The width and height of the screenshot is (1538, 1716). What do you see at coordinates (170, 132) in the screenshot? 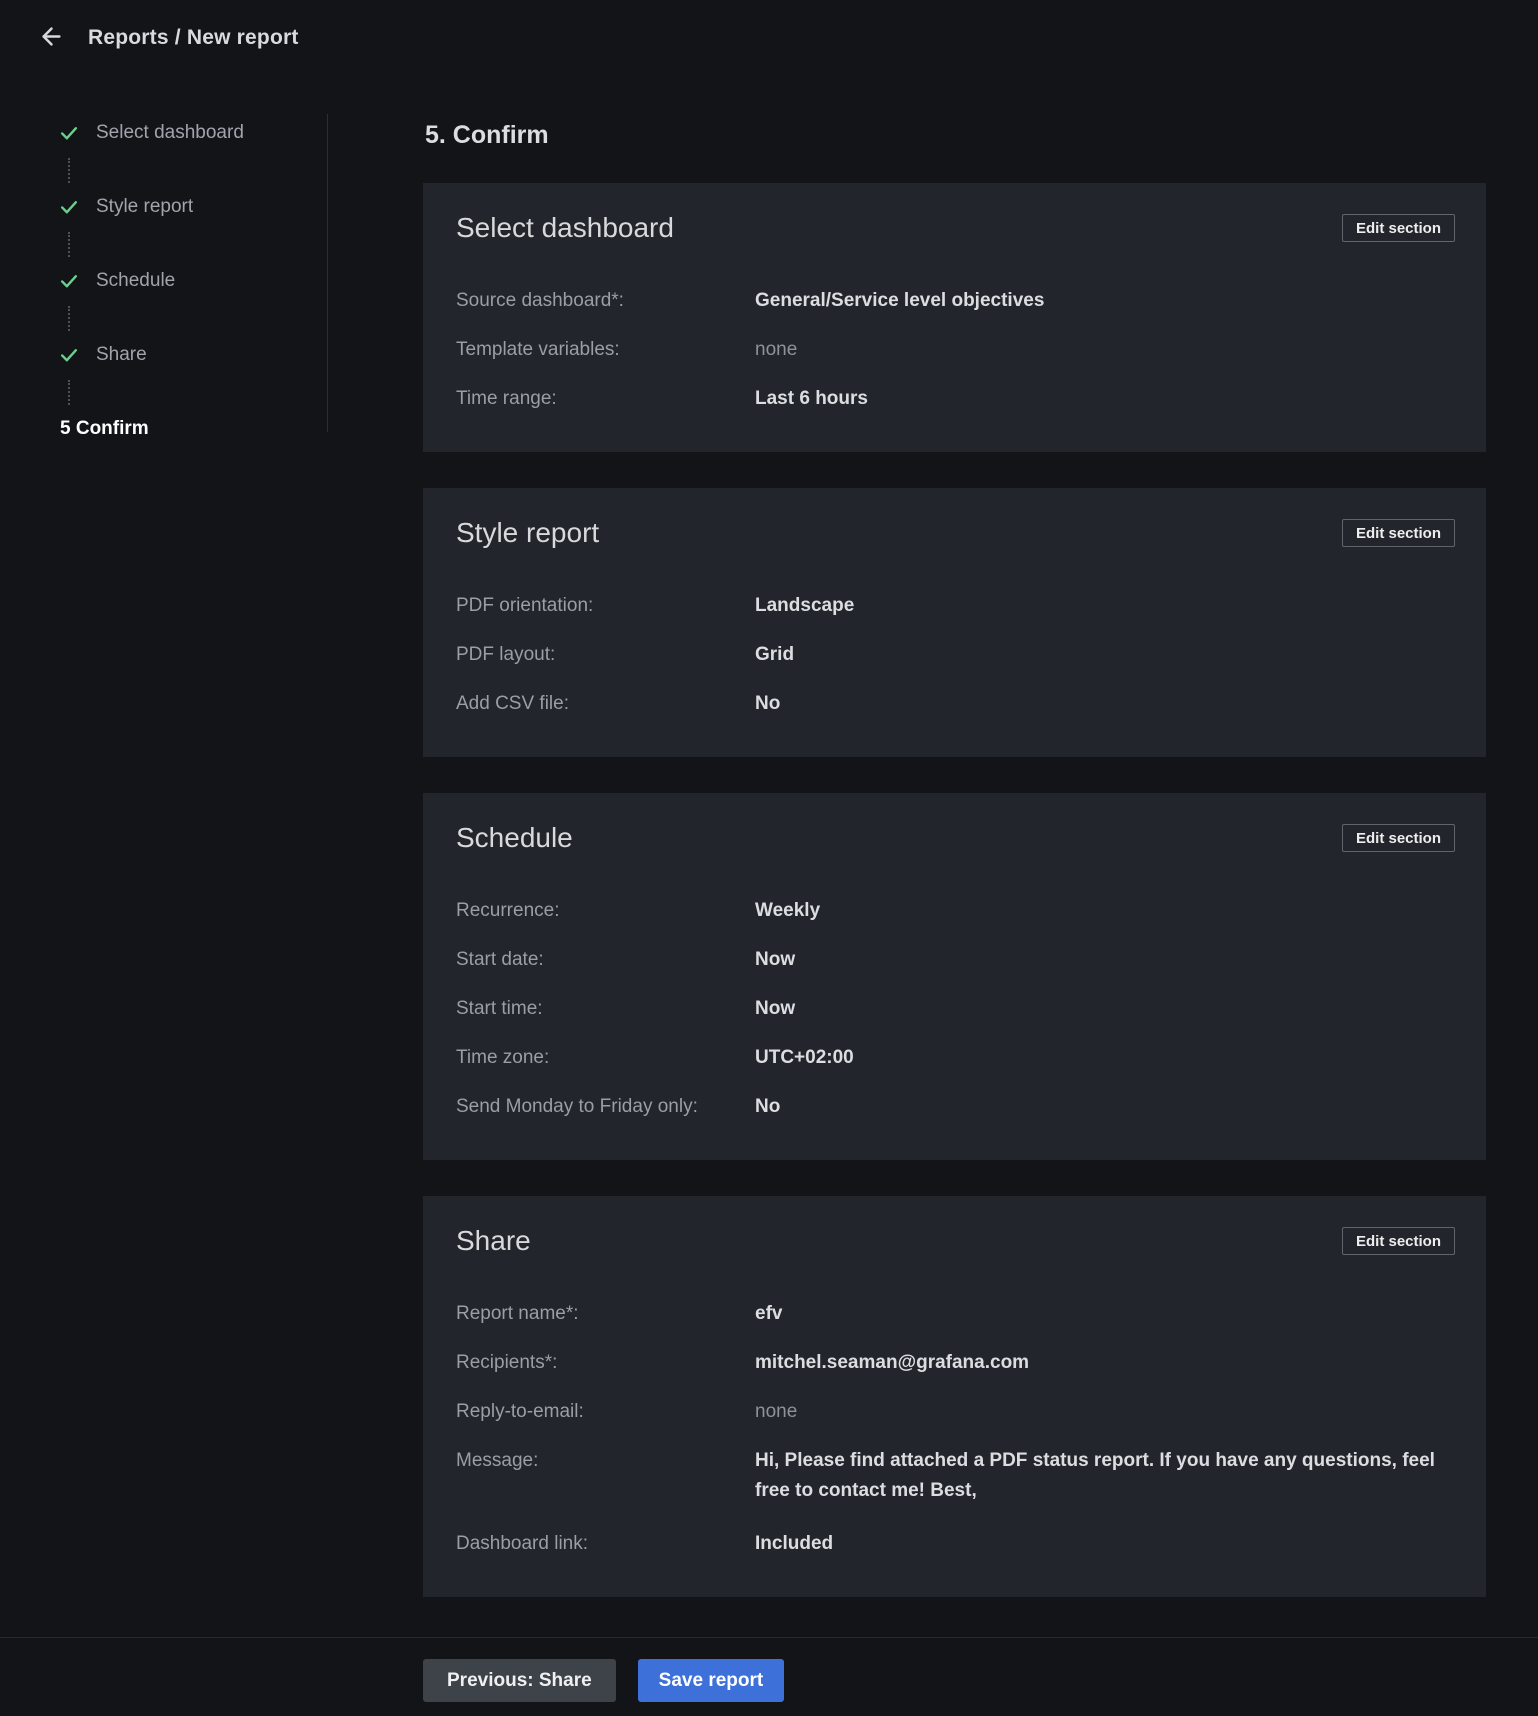
I see `step-label: Select dashboard` at bounding box center [170, 132].